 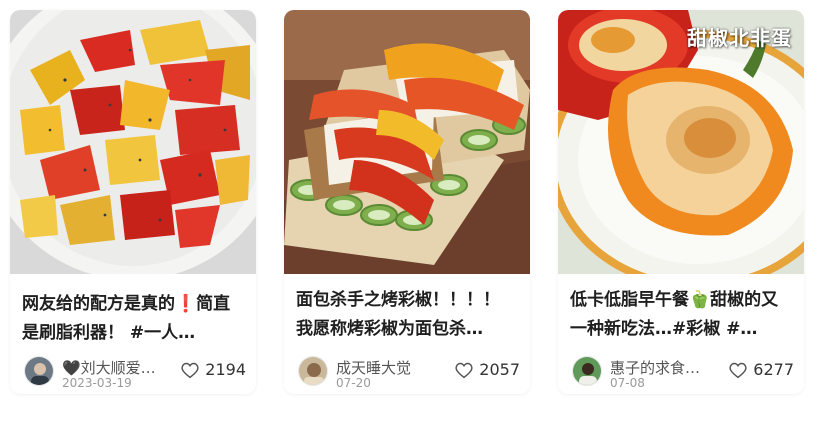 What do you see at coordinates (225, 369) in the screenshot?
I see `like-count: 2194` at bounding box center [225, 369].